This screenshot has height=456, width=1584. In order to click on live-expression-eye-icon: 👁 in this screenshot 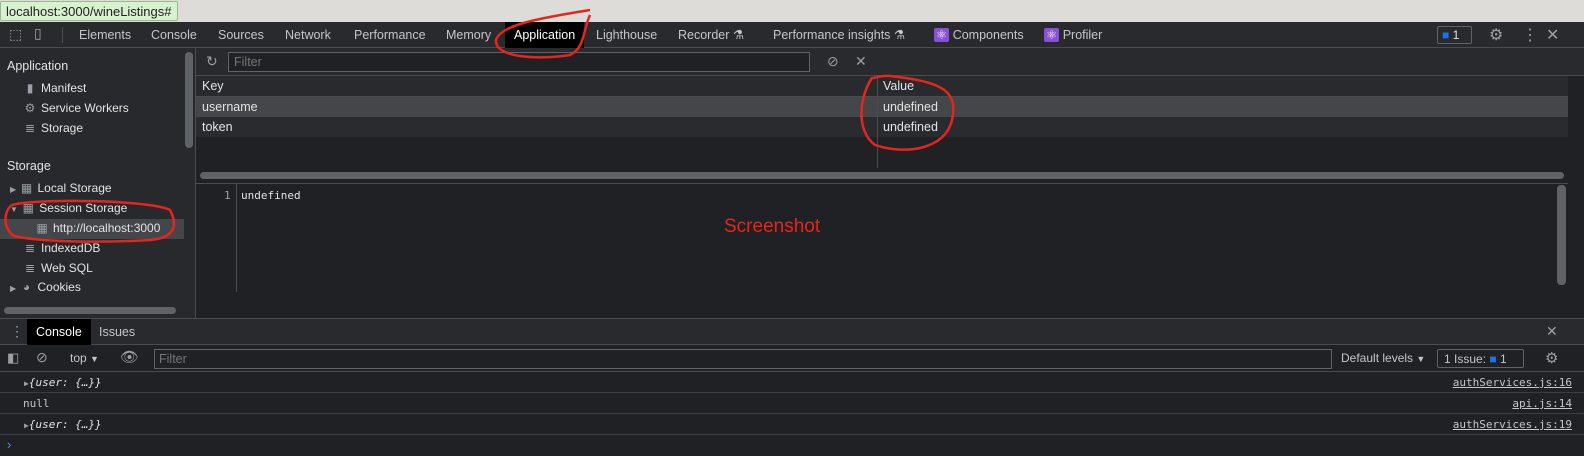, I will do `click(129, 357)`.